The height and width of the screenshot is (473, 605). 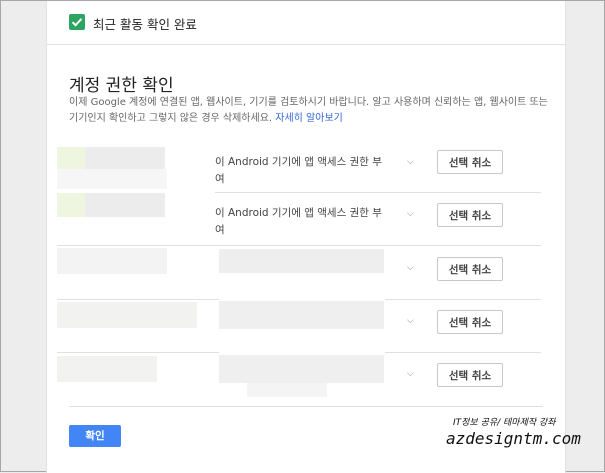 I want to click on check-icon, so click(x=77, y=22).